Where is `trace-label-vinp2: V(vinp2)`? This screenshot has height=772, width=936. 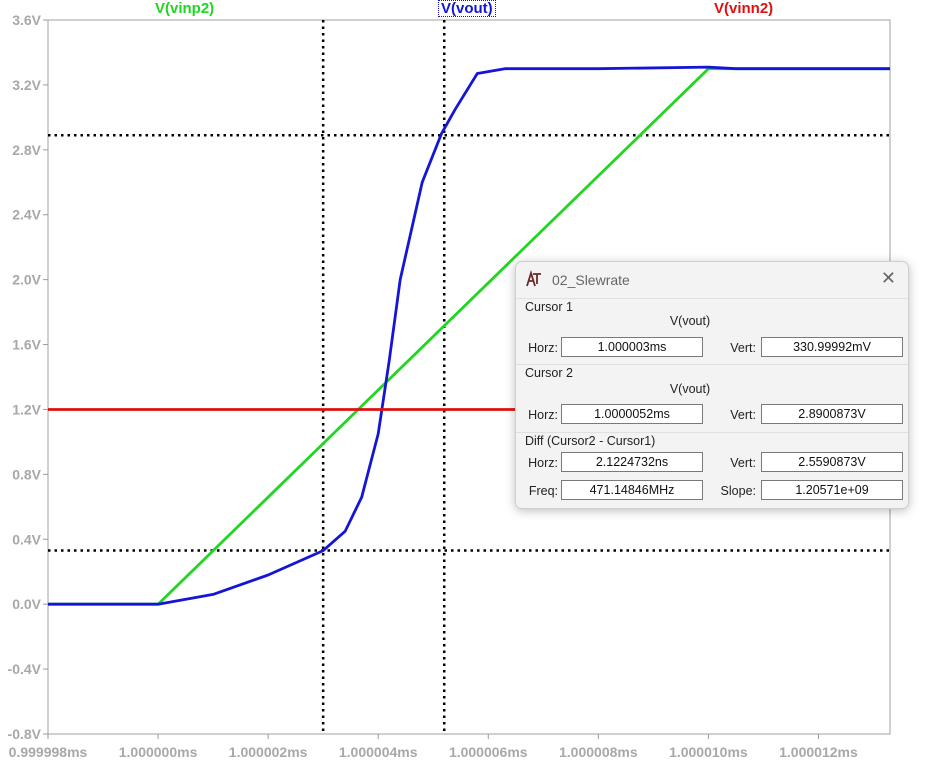 trace-label-vinp2: V(vinp2) is located at coordinates (184, 8).